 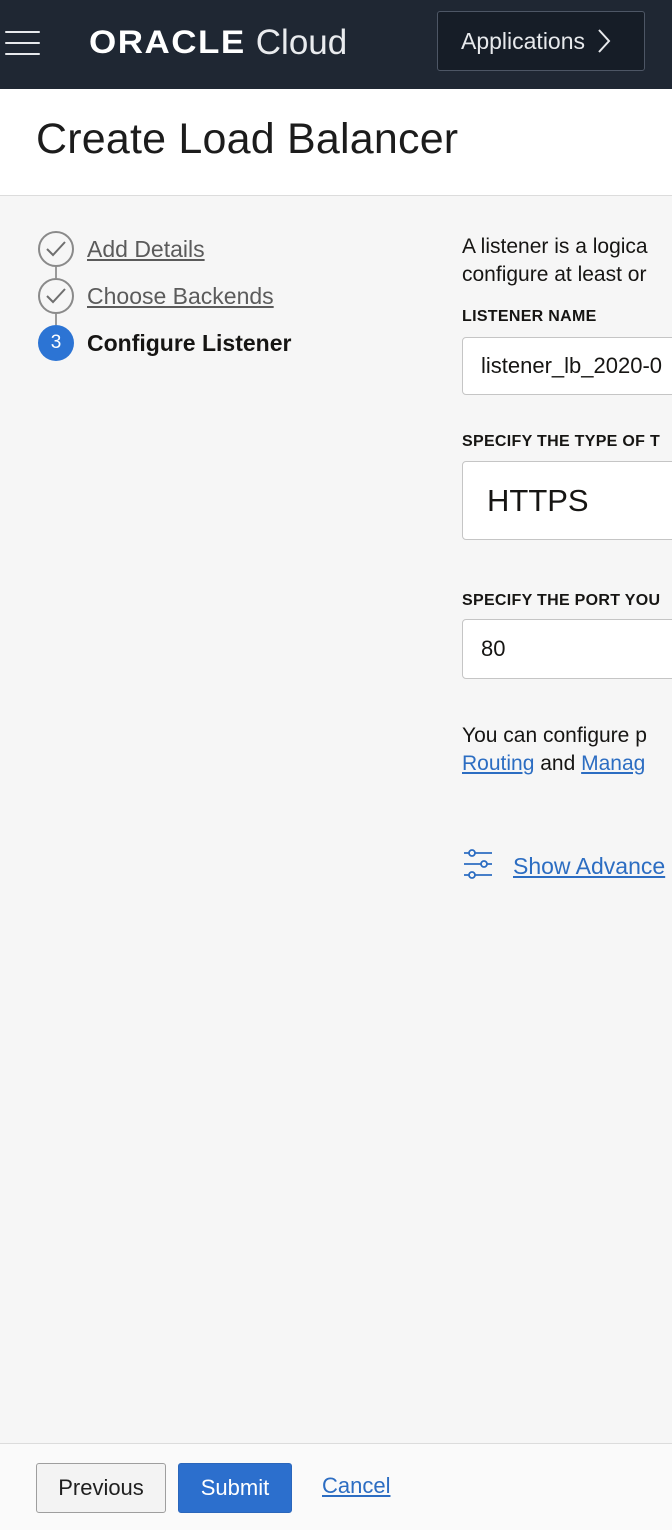 What do you see at coordinates (561, 441) in the screenshot?
I see `traffic-type-label: SPECIFY THE TYPE OF T` at bounding box center [561, 441].